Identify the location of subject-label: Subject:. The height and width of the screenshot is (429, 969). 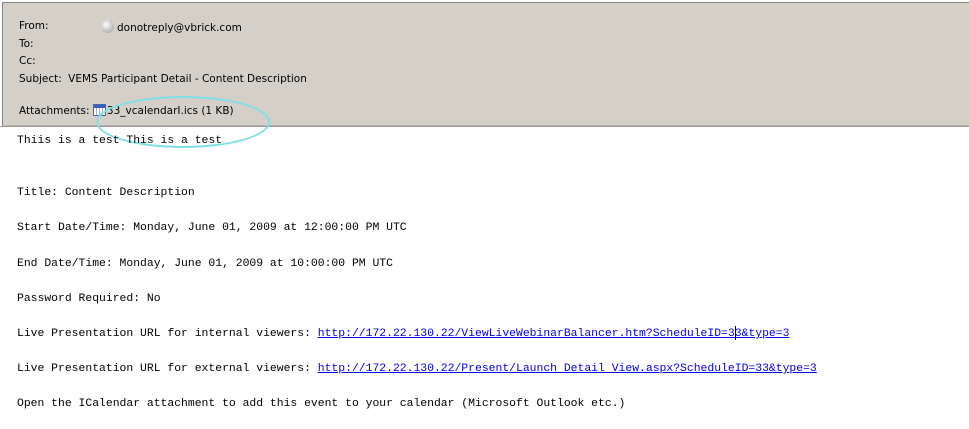
(40, 79).